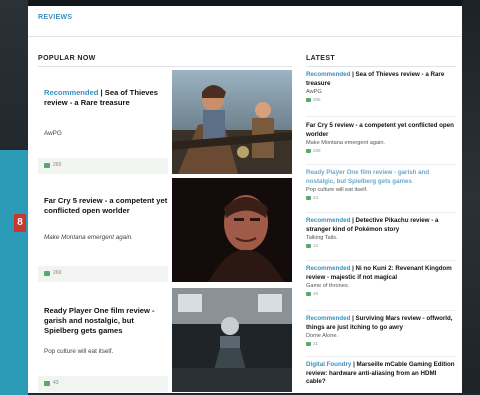 This screenshot has height=395, width=480. What do you see at coordinates (103, 166) in the screenshot?
I see `card-footer: 265` at bounding box center [103, 166].